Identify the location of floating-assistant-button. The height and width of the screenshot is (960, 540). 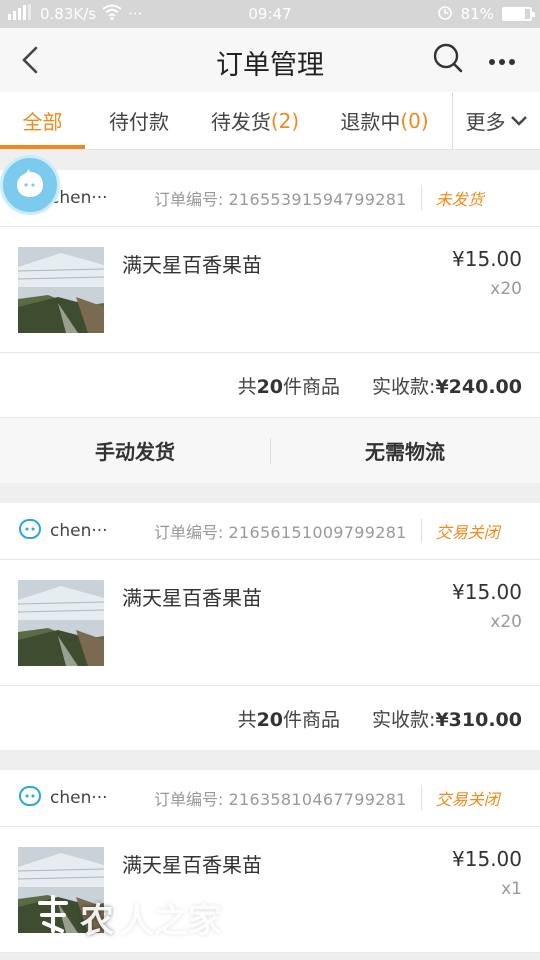
(30, 185).